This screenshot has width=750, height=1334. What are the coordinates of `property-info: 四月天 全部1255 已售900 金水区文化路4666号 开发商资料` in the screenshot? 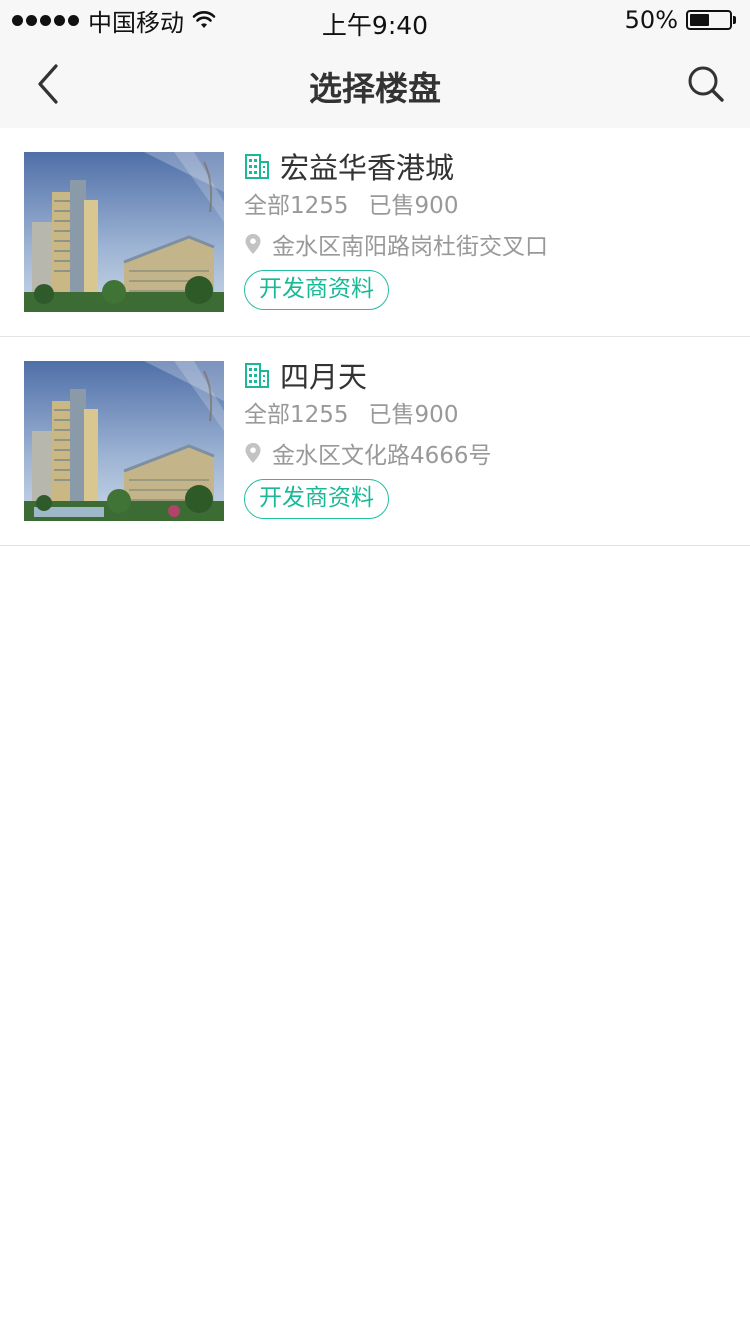 It's located at (487, 438).